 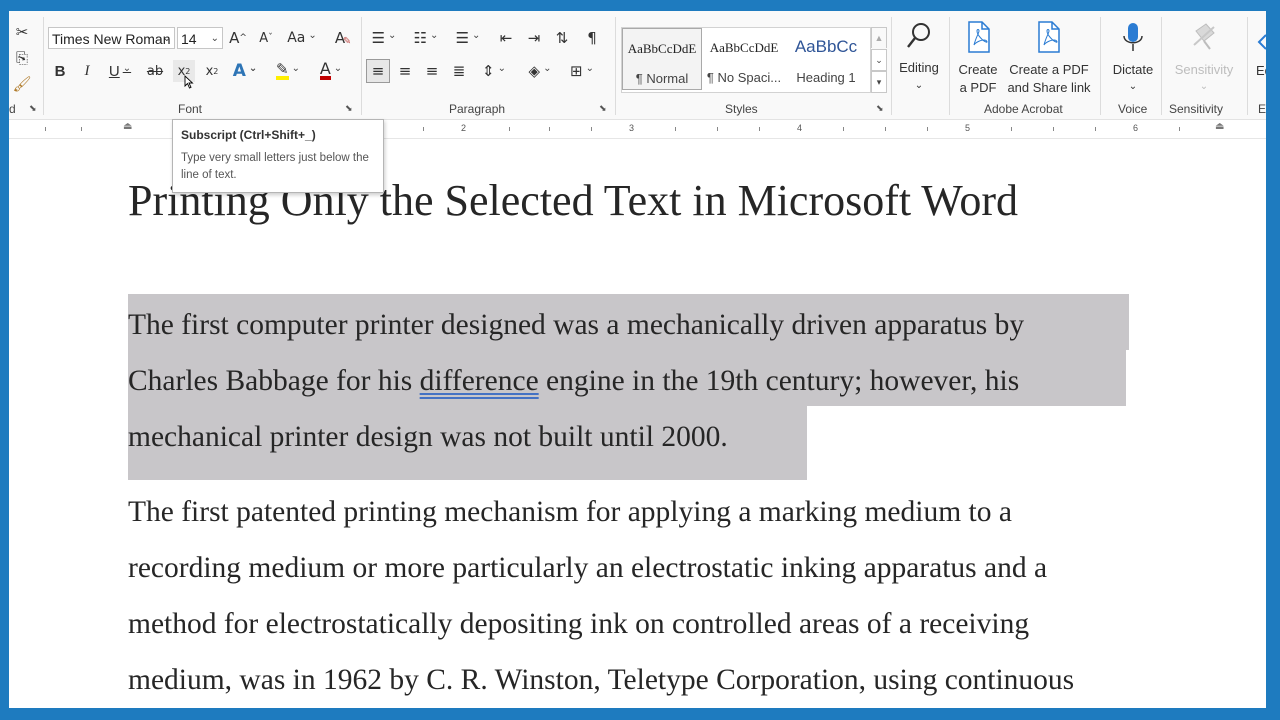 I want to click on dictate-label: Dictate, so click(x=1133, y=69).